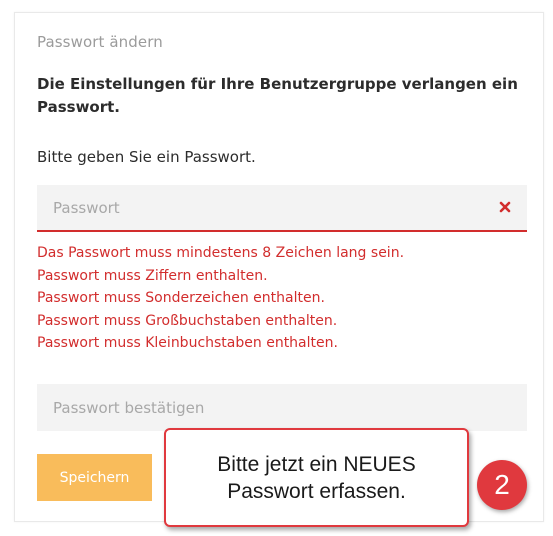  I want to click on instruction-callout: Bitte jetzt ein NEUES Passwort erfassen., so click(316, 477).